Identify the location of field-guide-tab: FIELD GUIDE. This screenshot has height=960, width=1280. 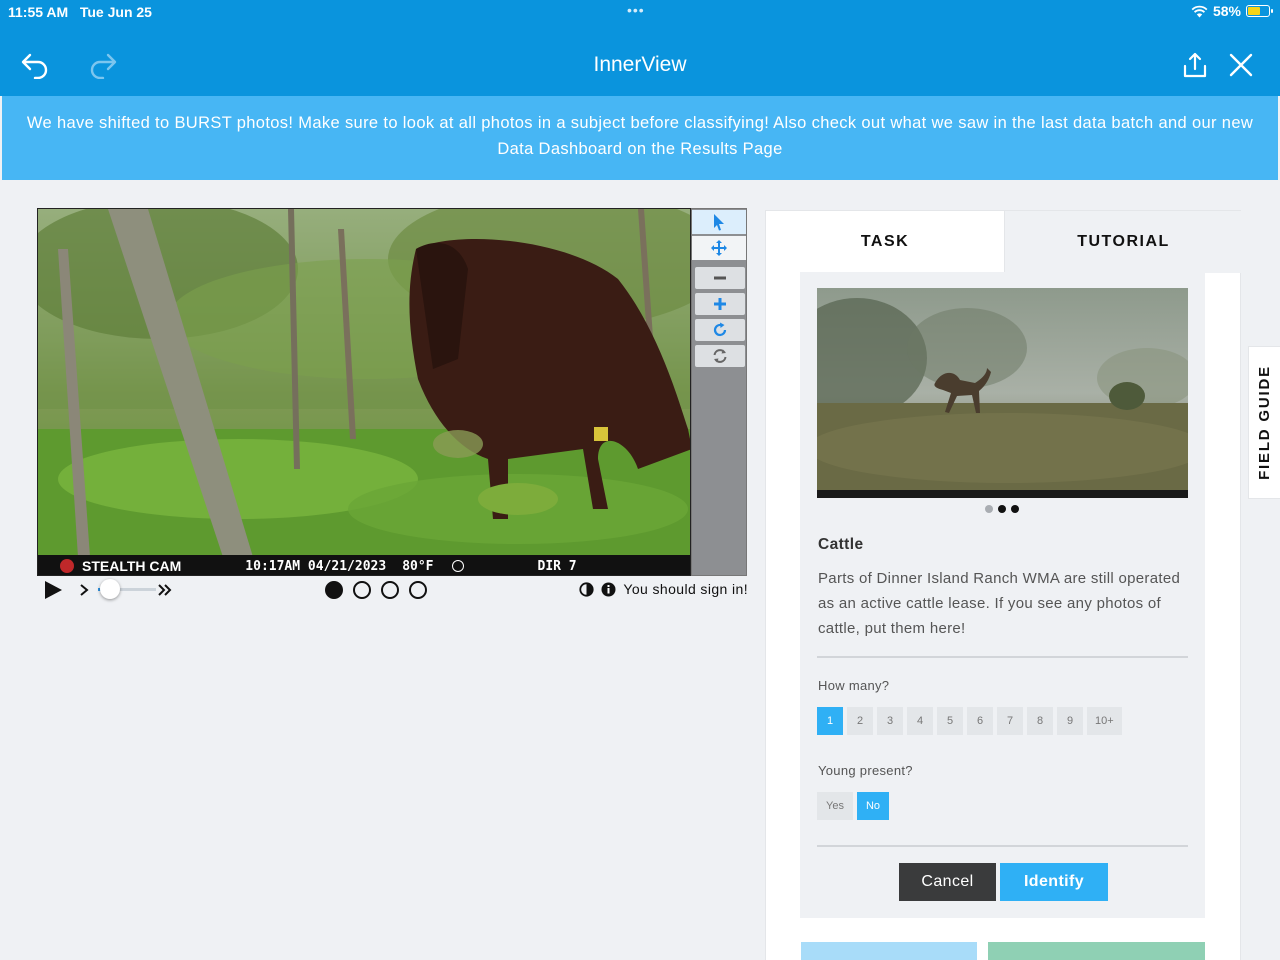
(1264, 422).